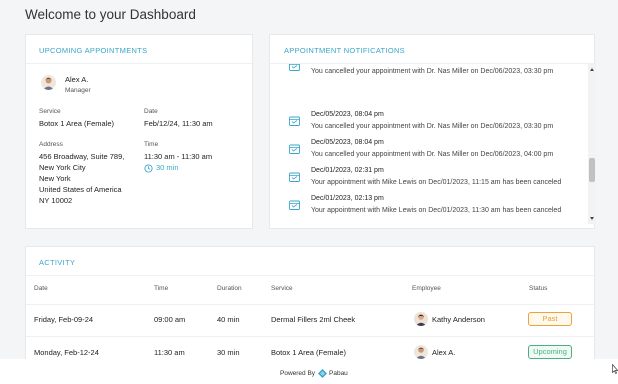  Describe the element at coordinates (592, 144) in the screenshot. I see `scrollbar` at that location.